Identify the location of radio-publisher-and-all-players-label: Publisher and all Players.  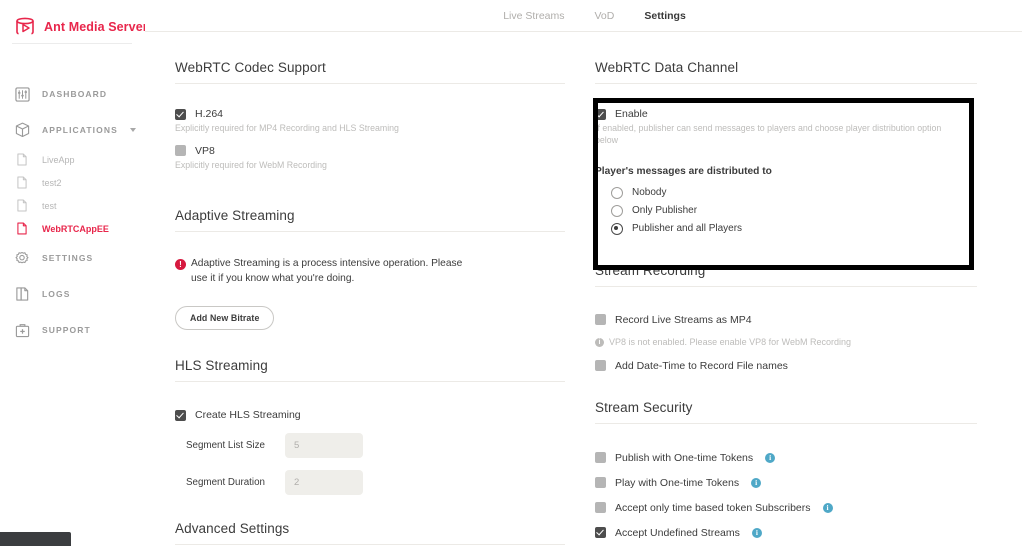
(687, 229).